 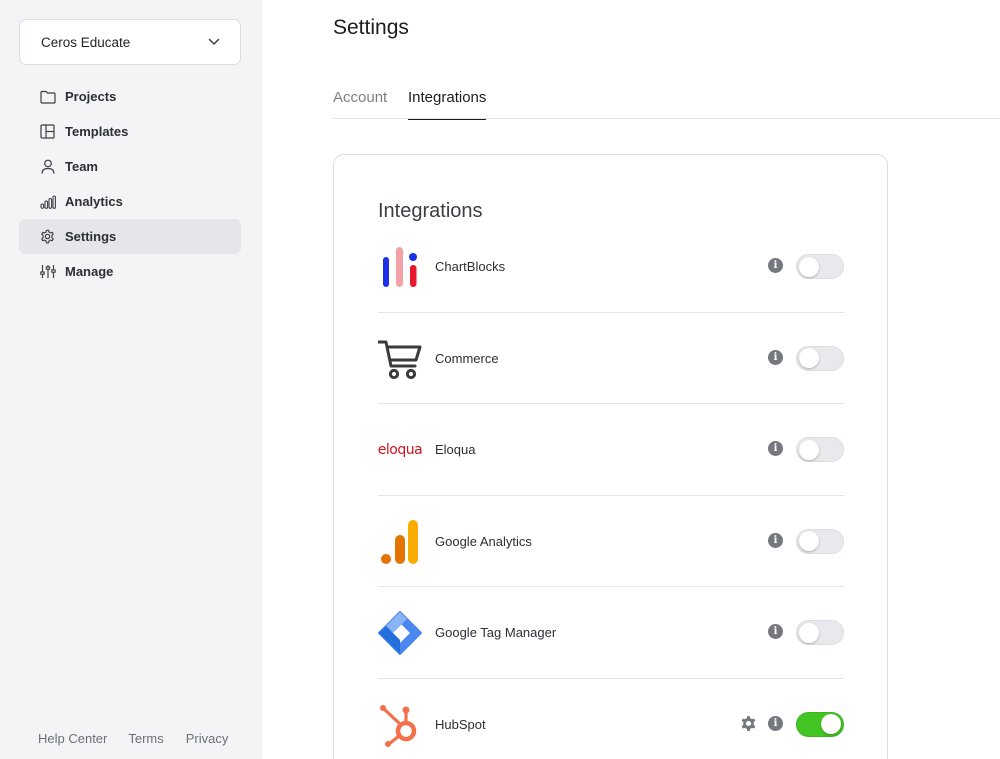 What do you see at coordinates (72, 738) in the screenshot?
I see `help-center-link: Help Center` at bounding box center [72, 738].